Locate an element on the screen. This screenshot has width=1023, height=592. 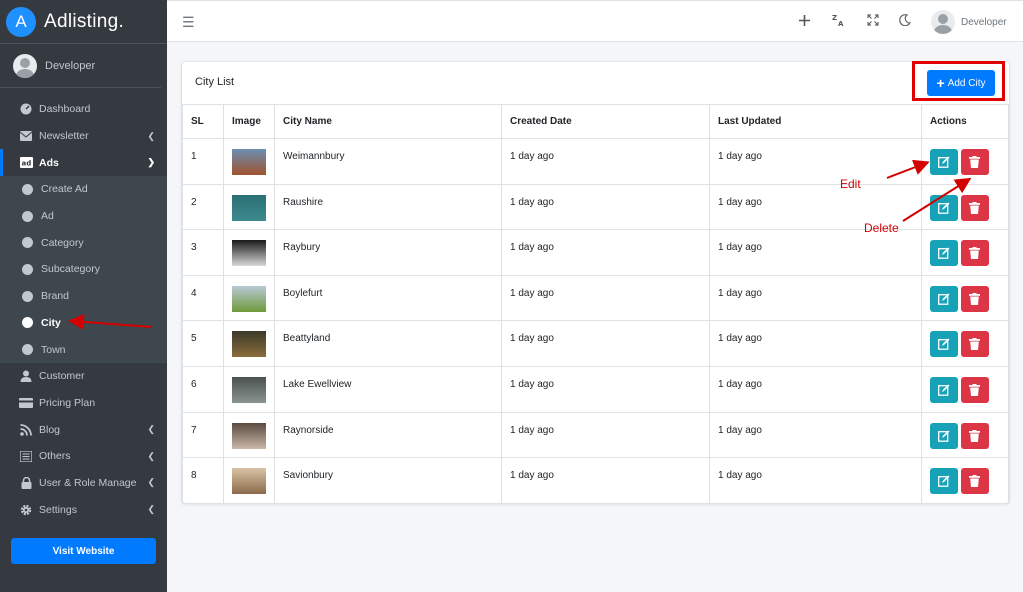
lock-icon is located at coordinates (26, 482).